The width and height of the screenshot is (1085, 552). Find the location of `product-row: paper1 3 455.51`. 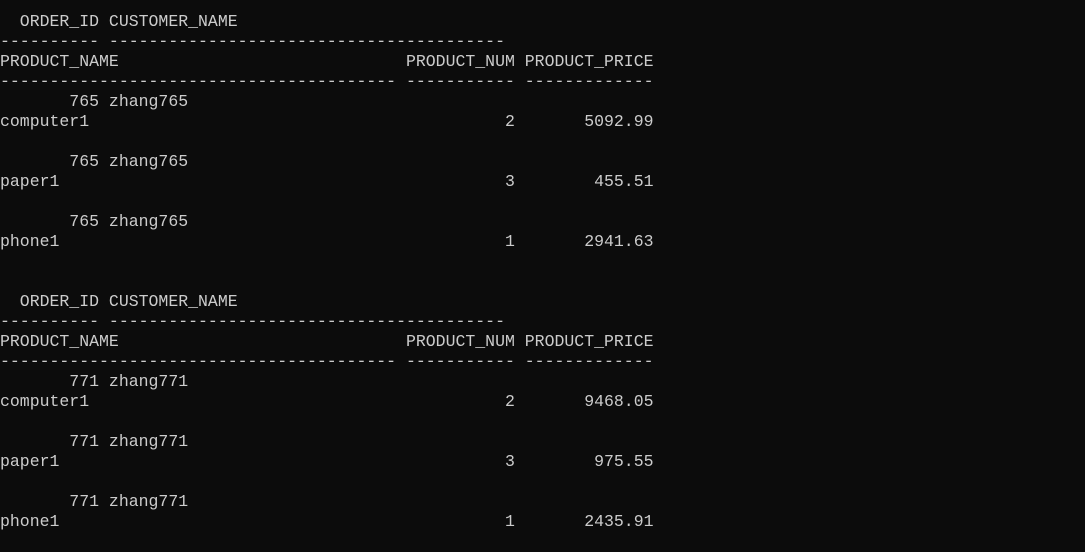

product-row: paper1 3 455.51 is located at coordinates (327, 181).